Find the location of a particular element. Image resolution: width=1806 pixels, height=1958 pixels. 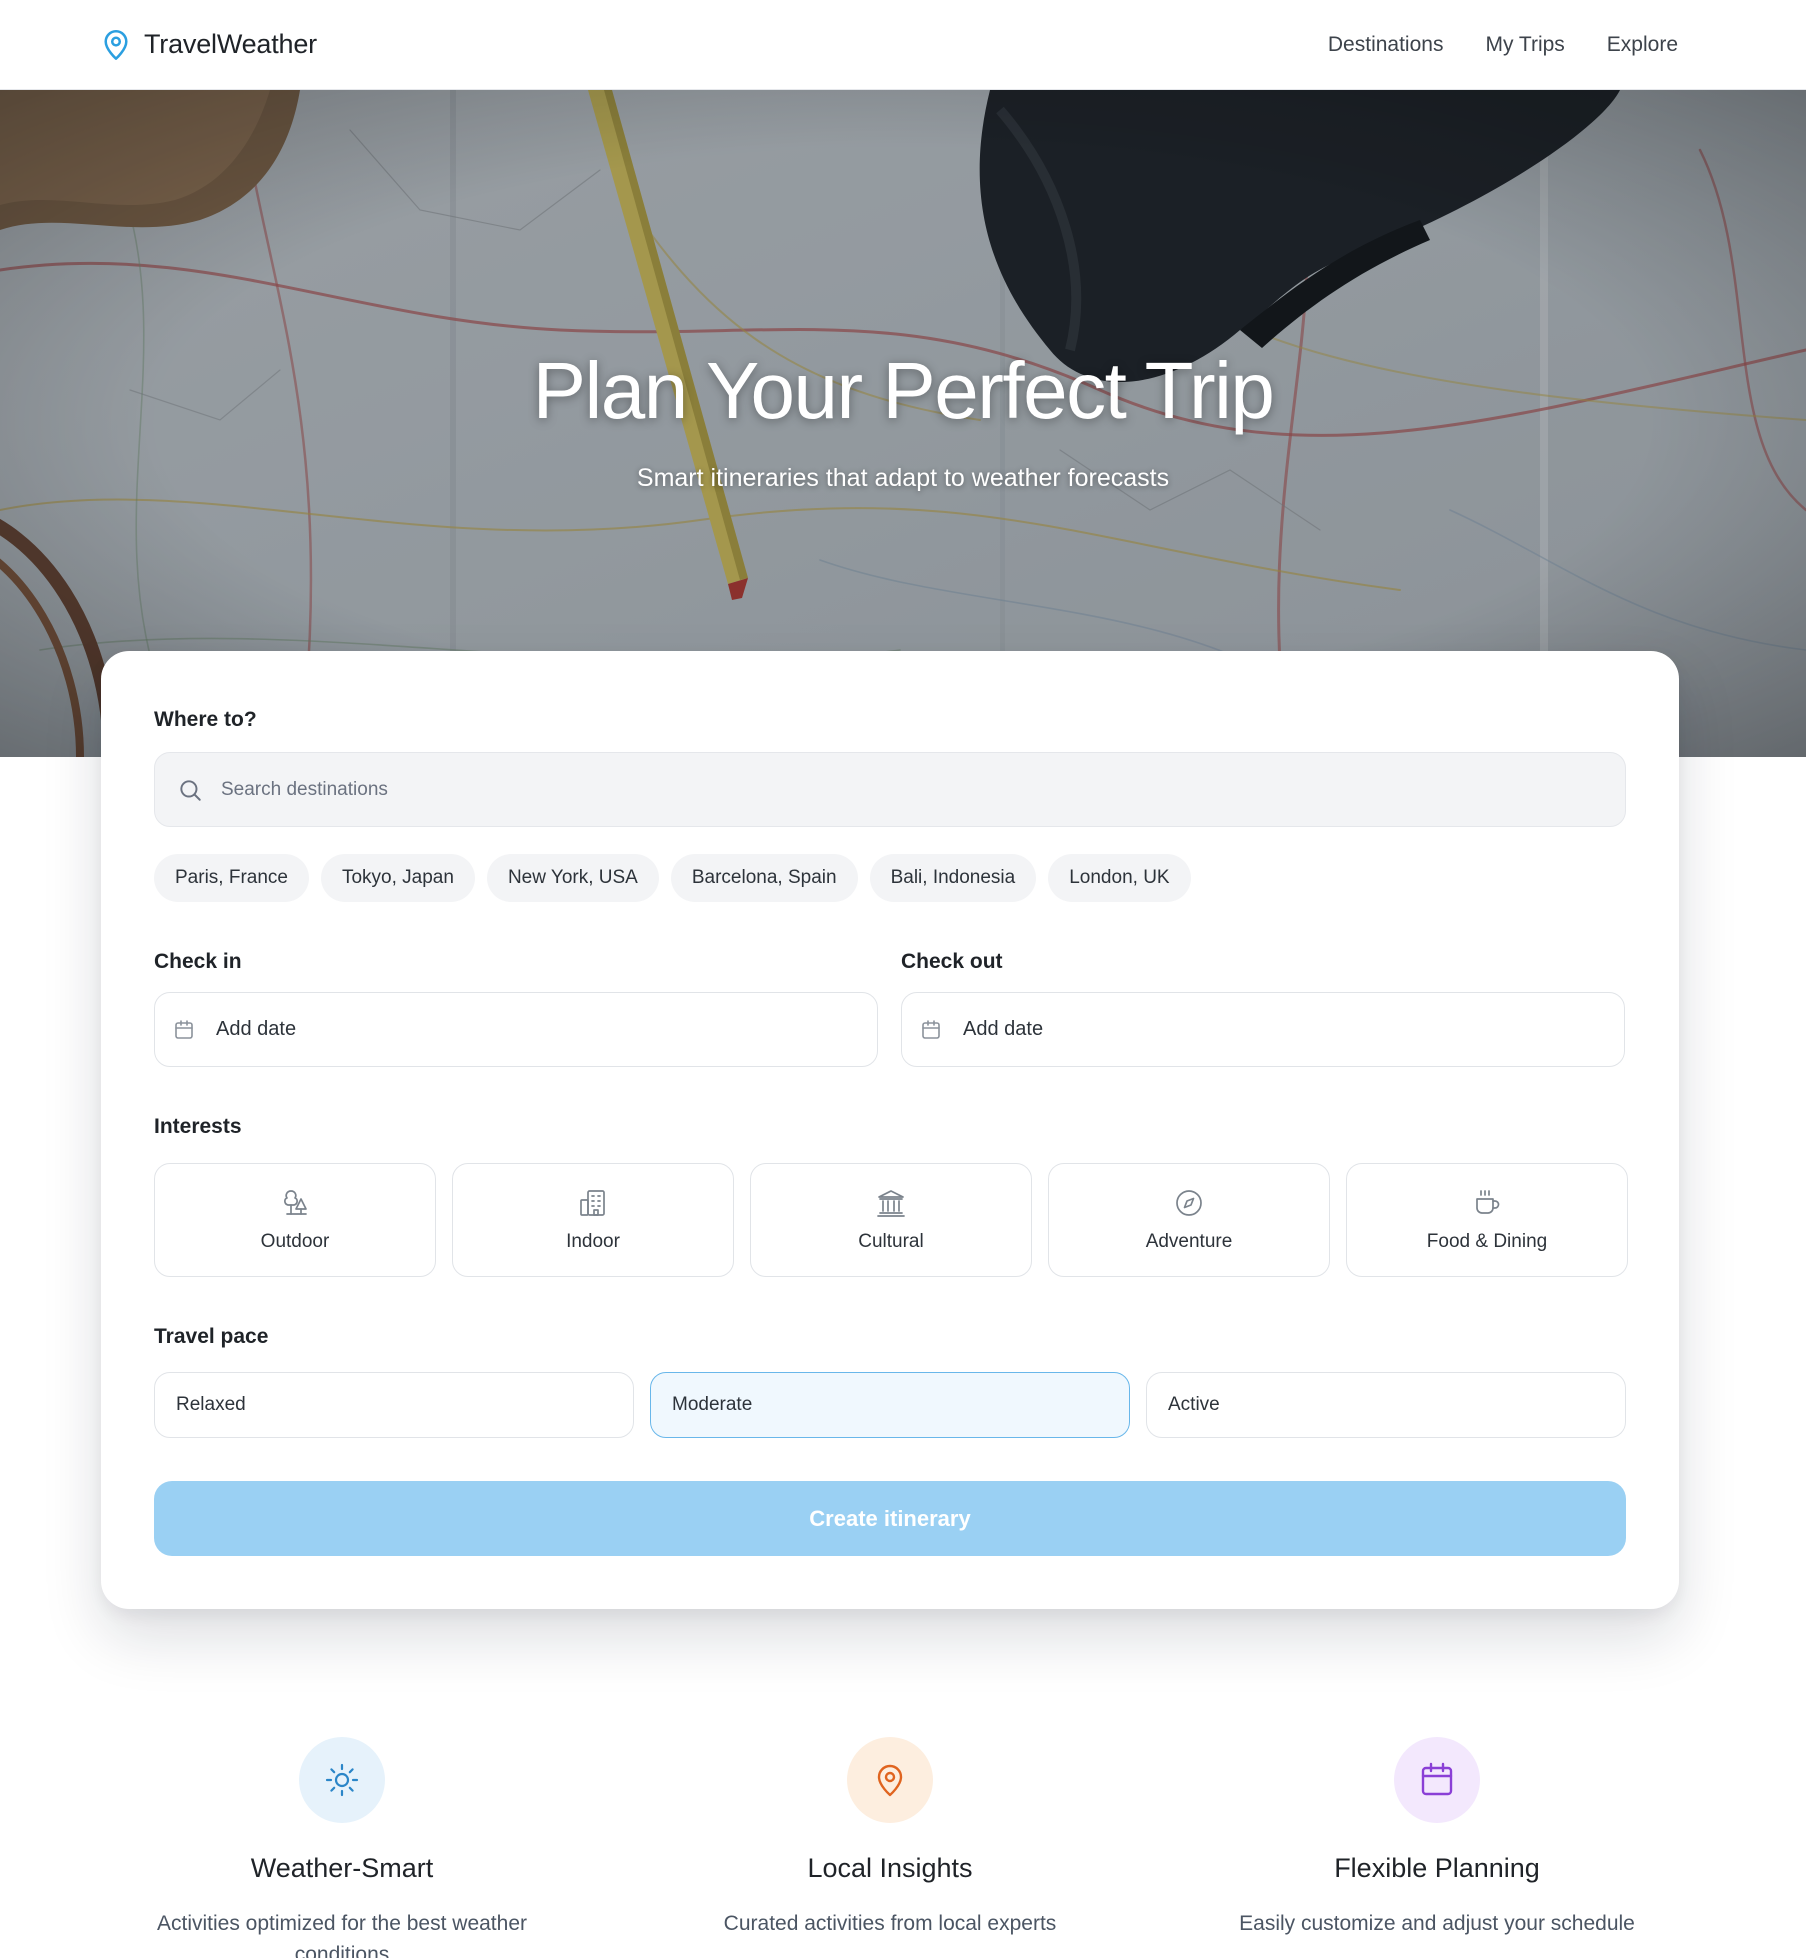

search-icon is located at coordinates (190, 790).